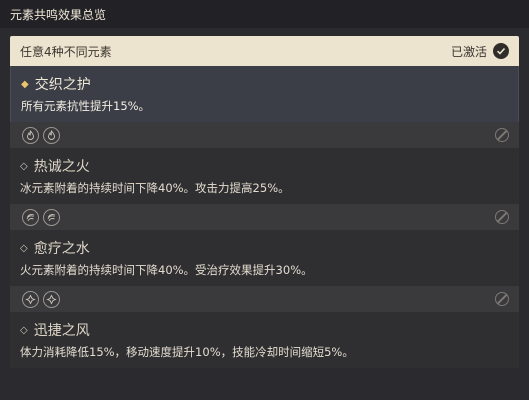 This screenshot has width=529, height=400. What do you see at coordinates (264, 299) in the screenshot?
I see `resonance-icon-row-anemo` at bounding box center [264, 299].